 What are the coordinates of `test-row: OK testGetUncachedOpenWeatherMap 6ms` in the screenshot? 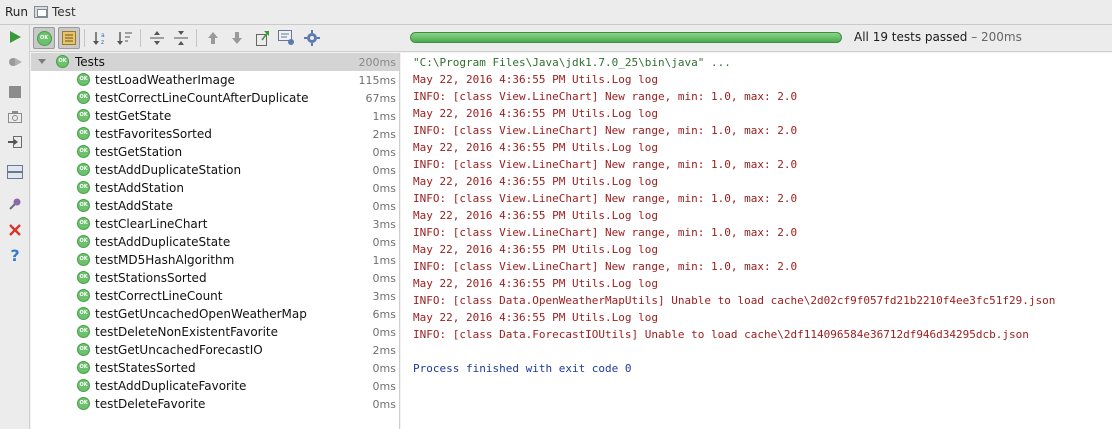 It's located at (215, 314).